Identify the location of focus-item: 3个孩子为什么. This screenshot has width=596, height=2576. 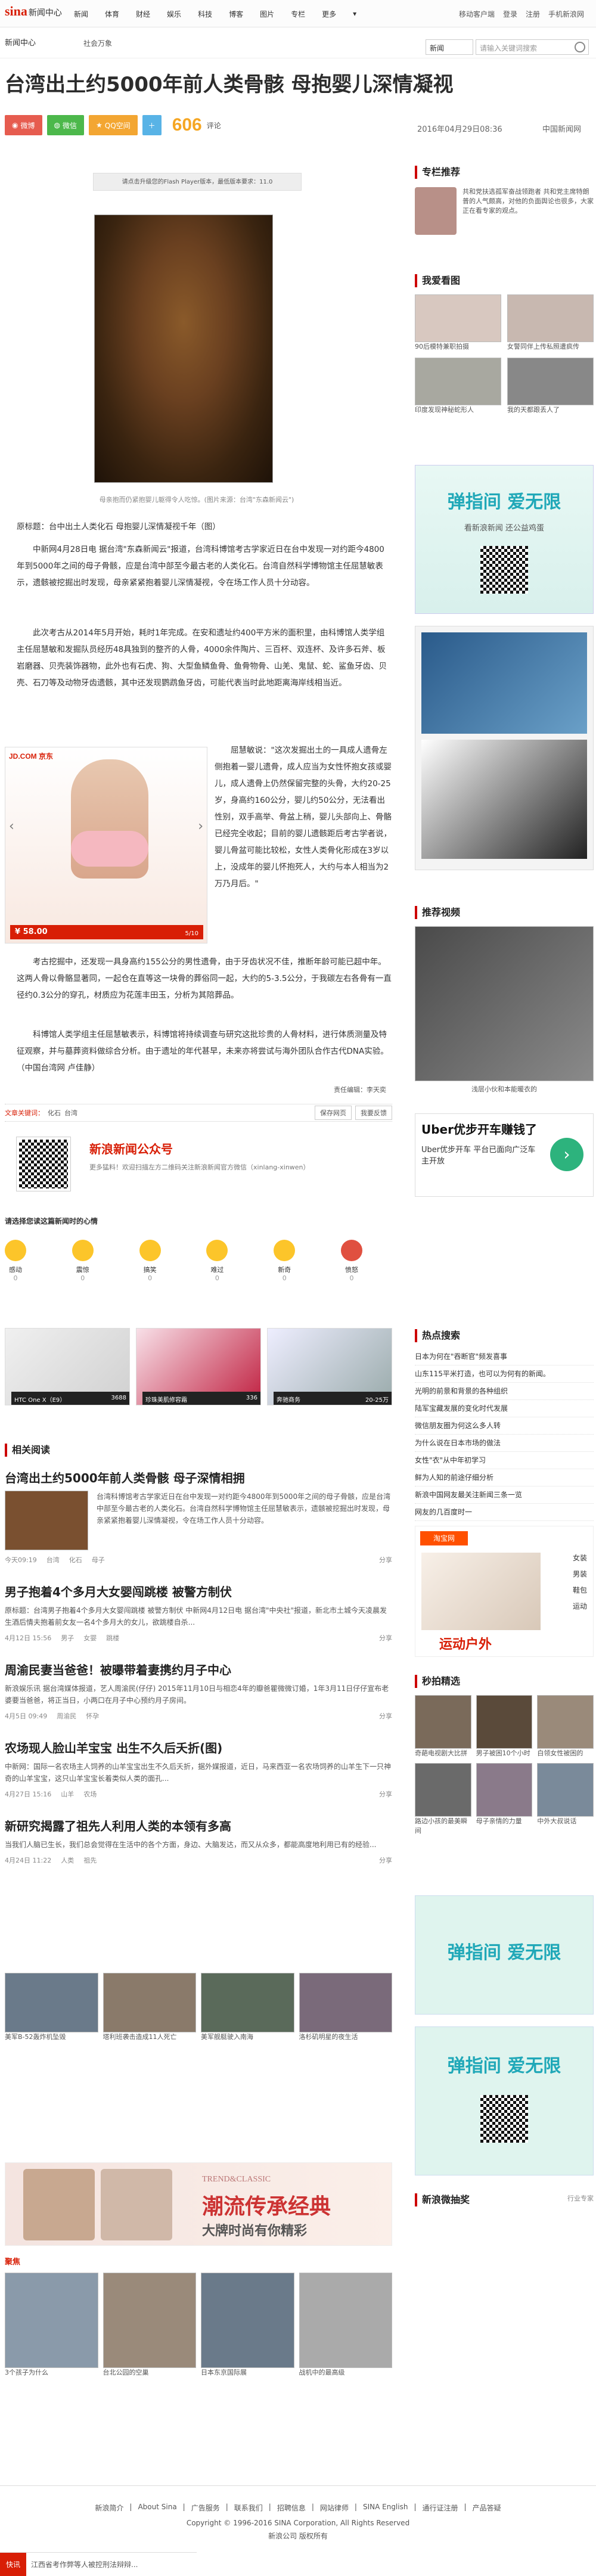
(51, 2326).